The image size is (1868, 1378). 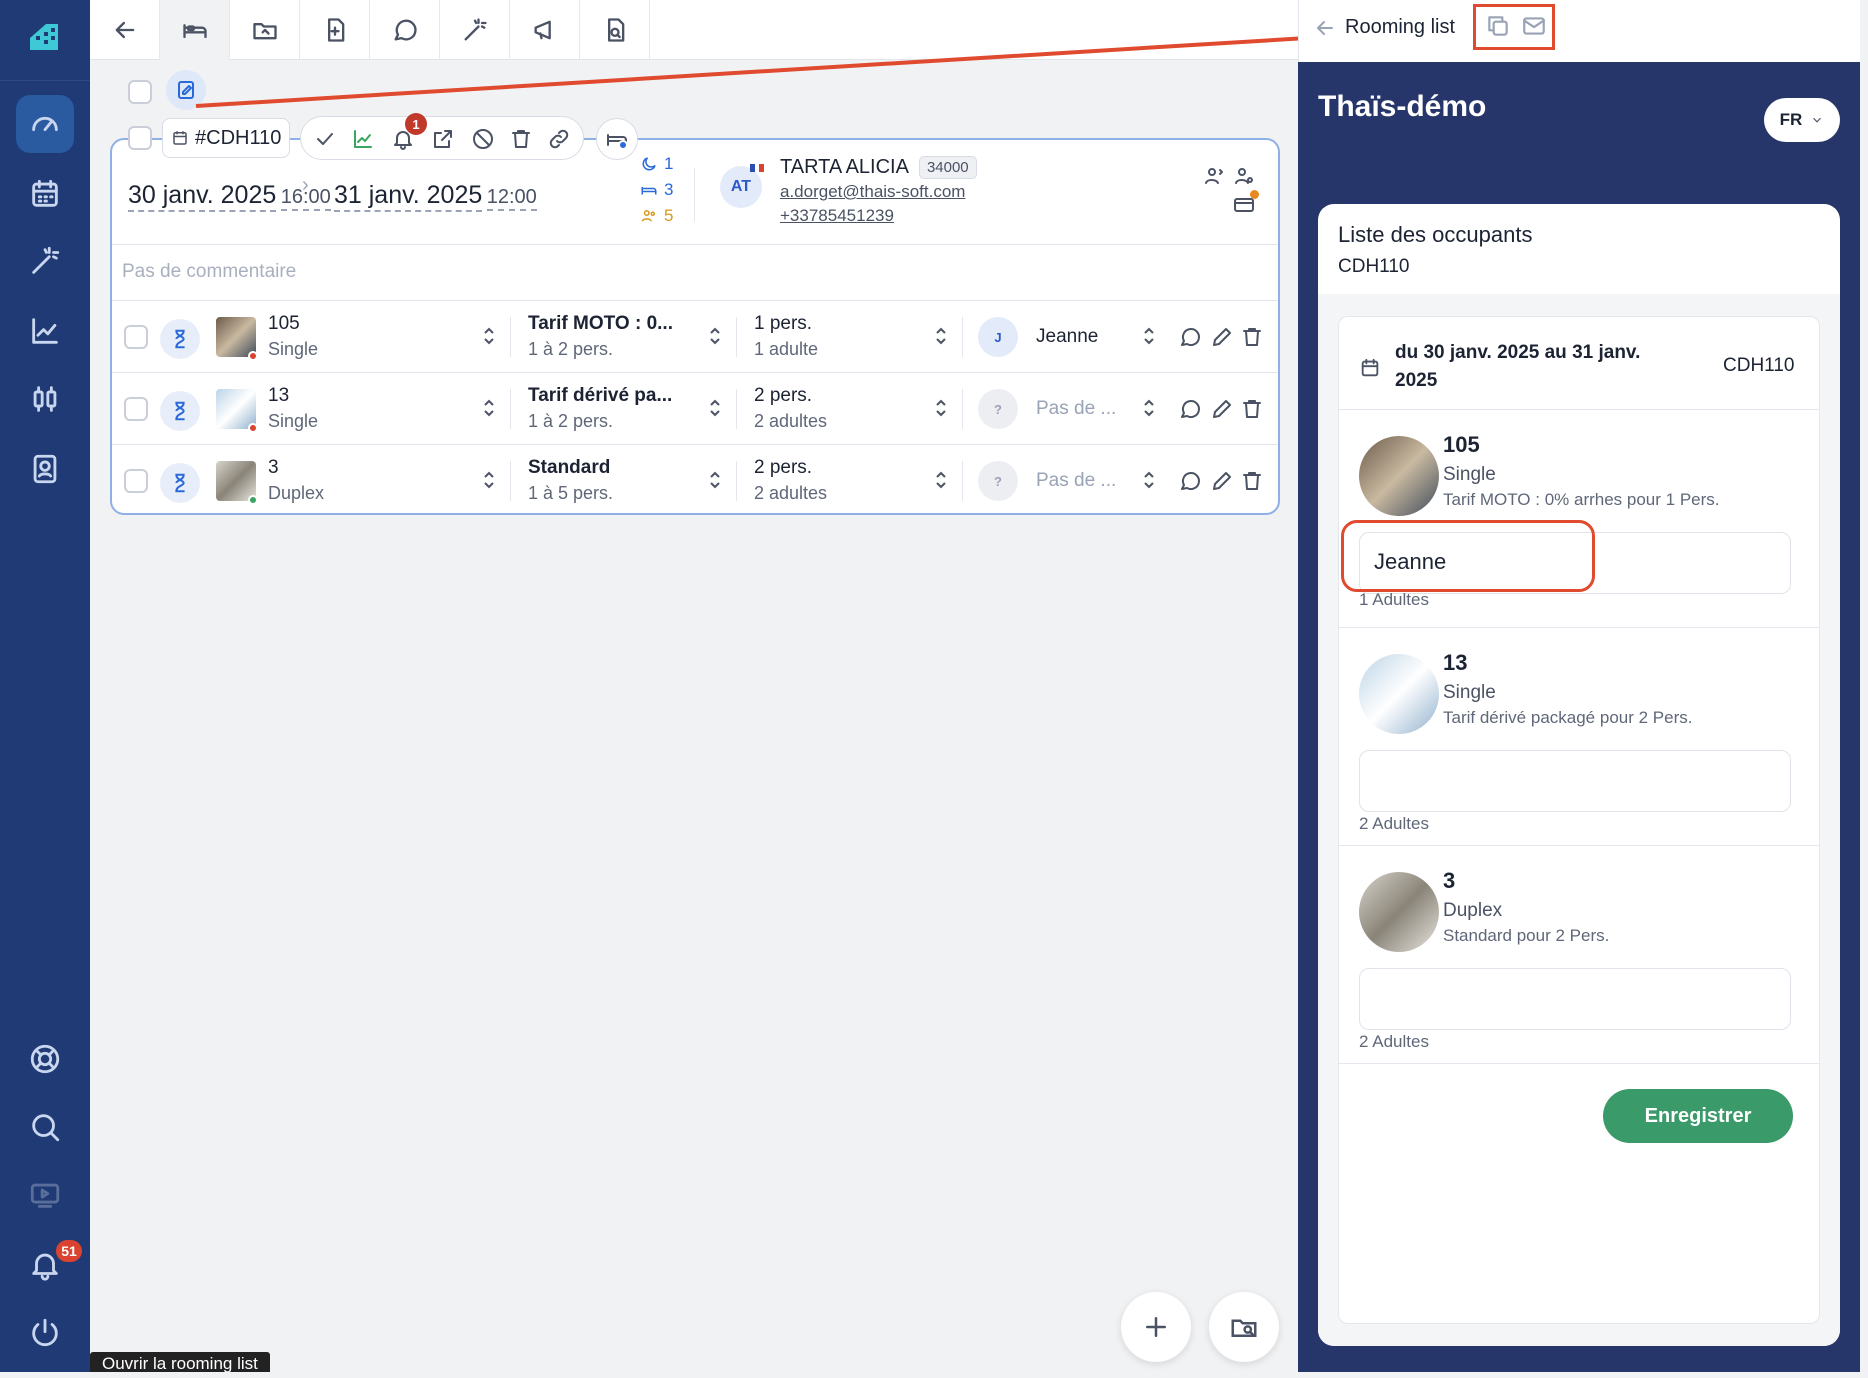 What do you see at coordinates (405, 30) in the screenshot?
I see `chat-icon` at bounding box center [405, 30].